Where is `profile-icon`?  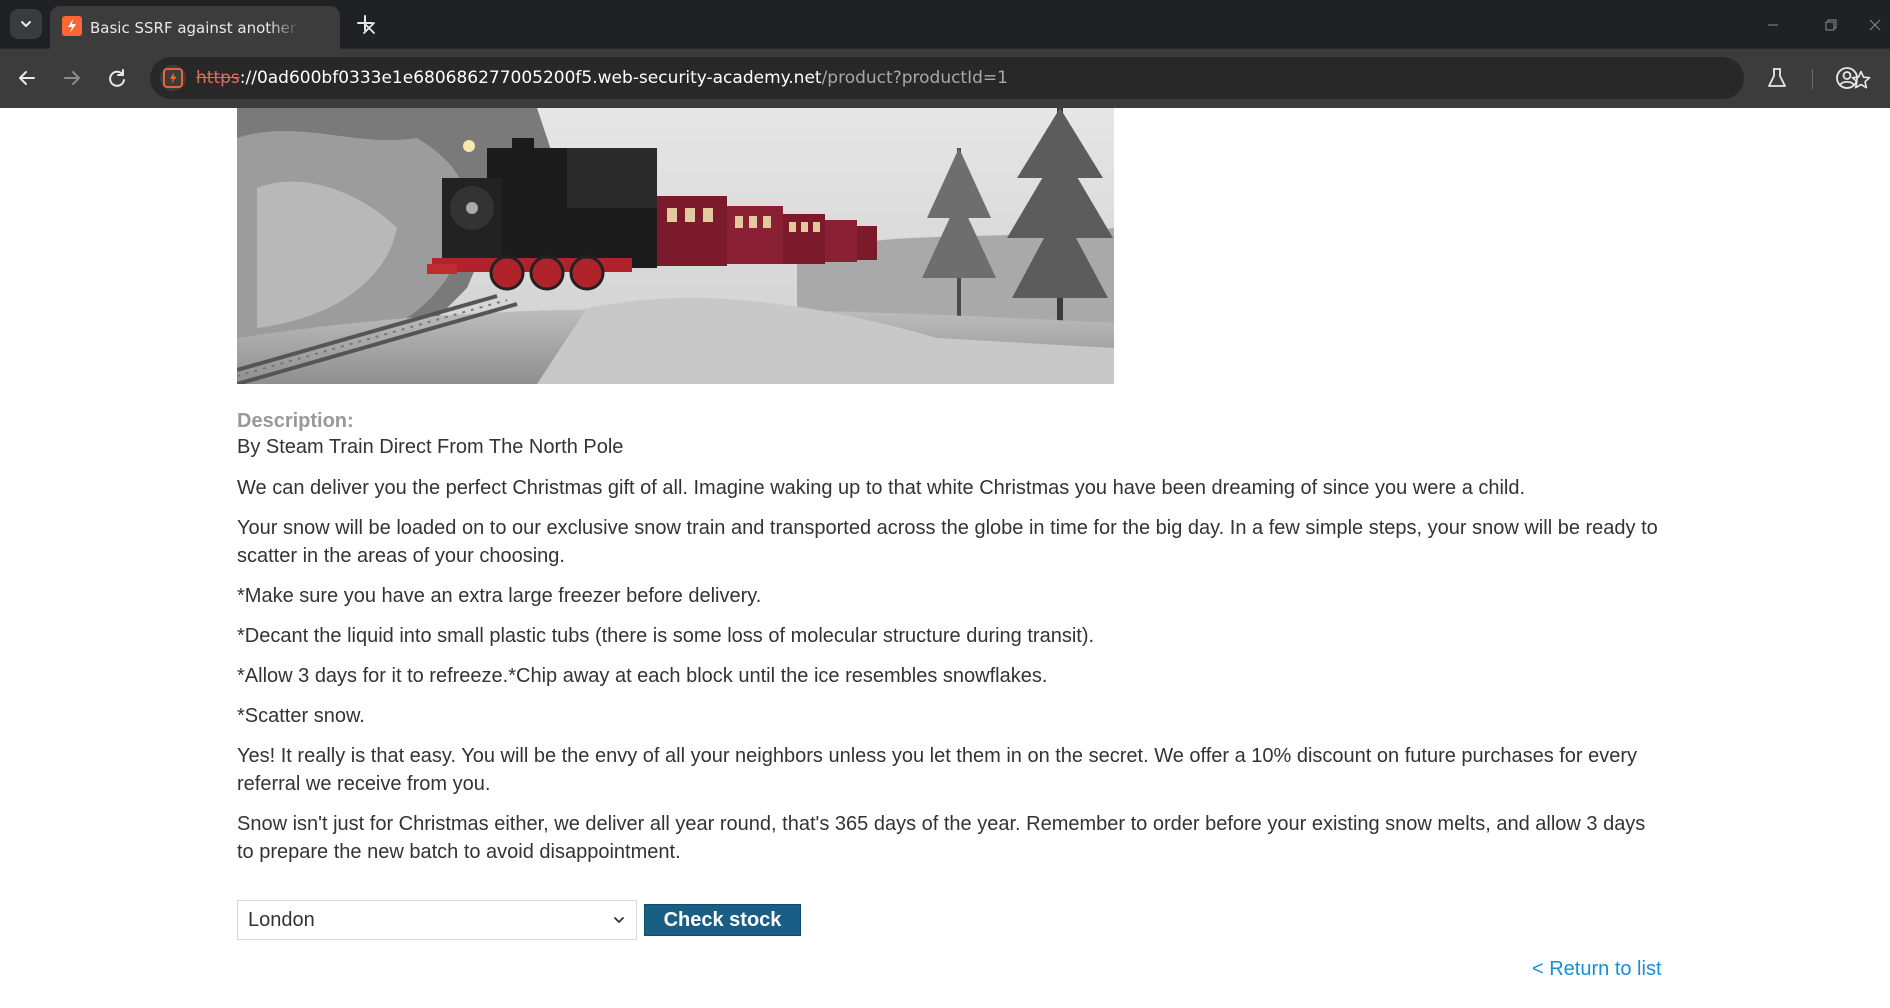
profile-icon is located at coordinates (1847, 78).